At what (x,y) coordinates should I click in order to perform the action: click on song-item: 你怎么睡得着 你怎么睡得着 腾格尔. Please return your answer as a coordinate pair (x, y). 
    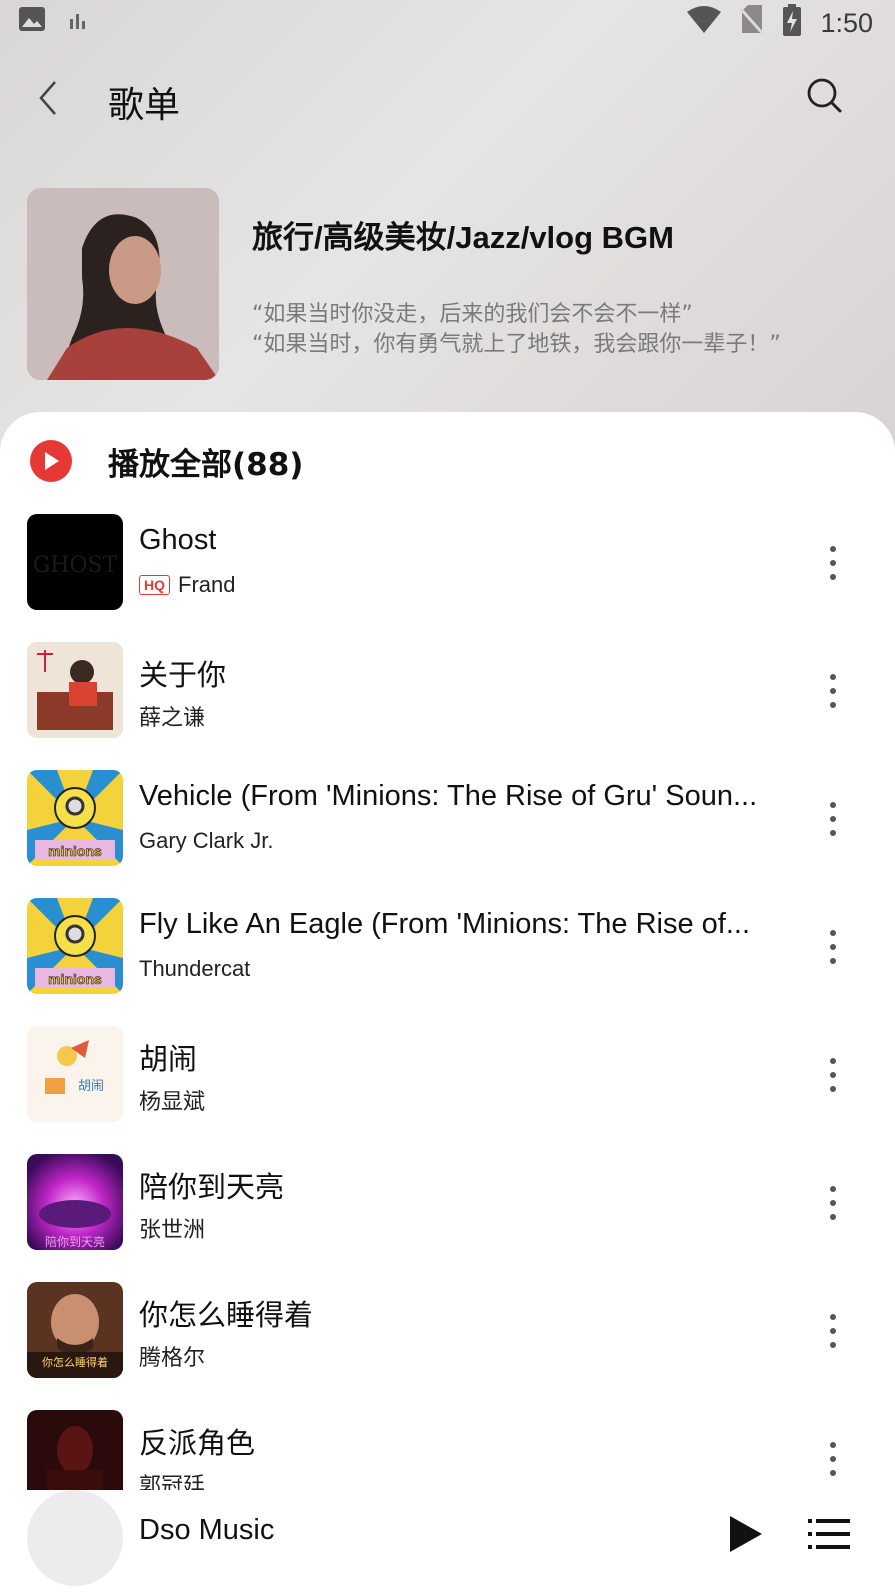
    Looking at the image, I should click on (447, 1346).